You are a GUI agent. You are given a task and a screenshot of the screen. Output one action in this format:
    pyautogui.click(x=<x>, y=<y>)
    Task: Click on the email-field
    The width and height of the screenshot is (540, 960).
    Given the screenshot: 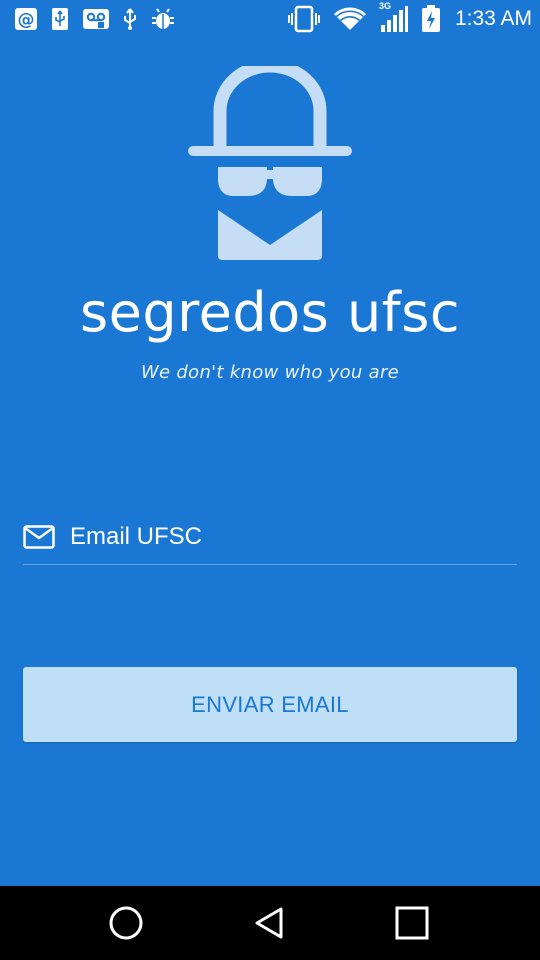 What is the action you would take?
    pyautogui.click(x=270, y=540)
    